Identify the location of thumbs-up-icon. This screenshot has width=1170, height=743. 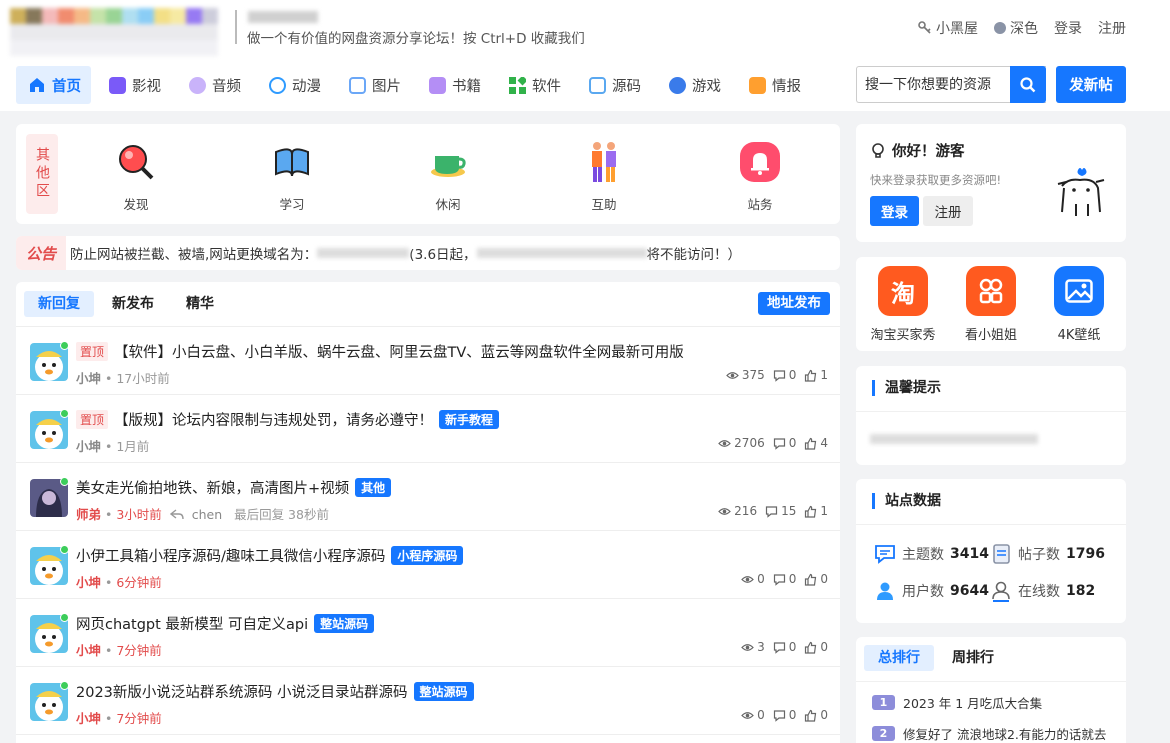
(811, 715).